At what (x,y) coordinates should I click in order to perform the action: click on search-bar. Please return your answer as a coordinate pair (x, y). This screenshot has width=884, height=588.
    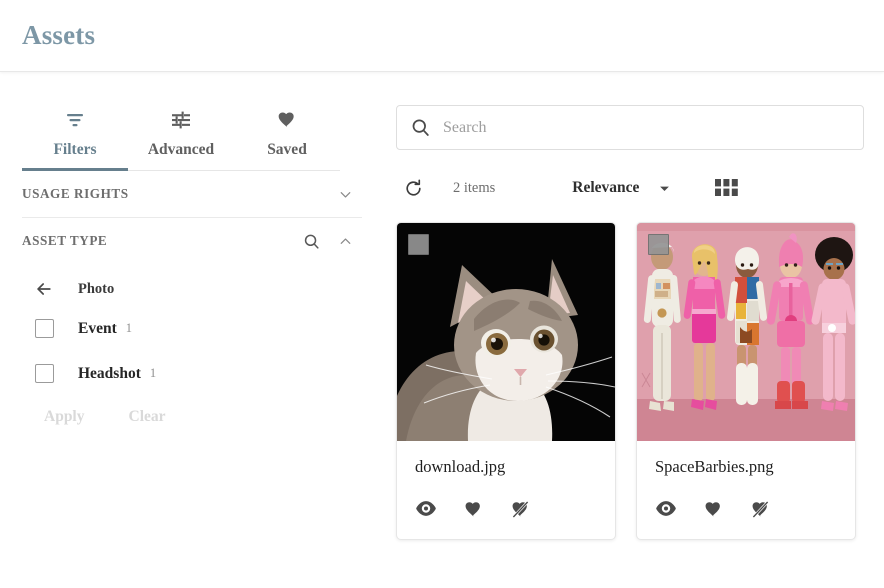
    Looking at the image, I should click on (630, 127).